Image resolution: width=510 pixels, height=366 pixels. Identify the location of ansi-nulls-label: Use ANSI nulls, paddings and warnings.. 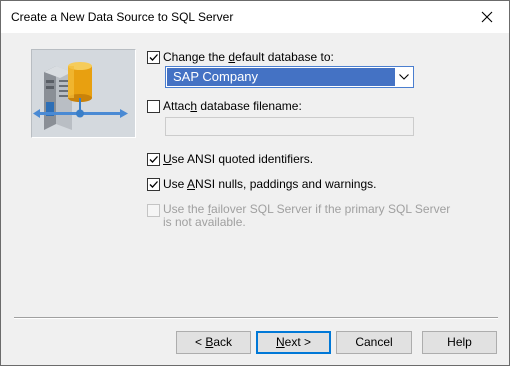
(270, 184).